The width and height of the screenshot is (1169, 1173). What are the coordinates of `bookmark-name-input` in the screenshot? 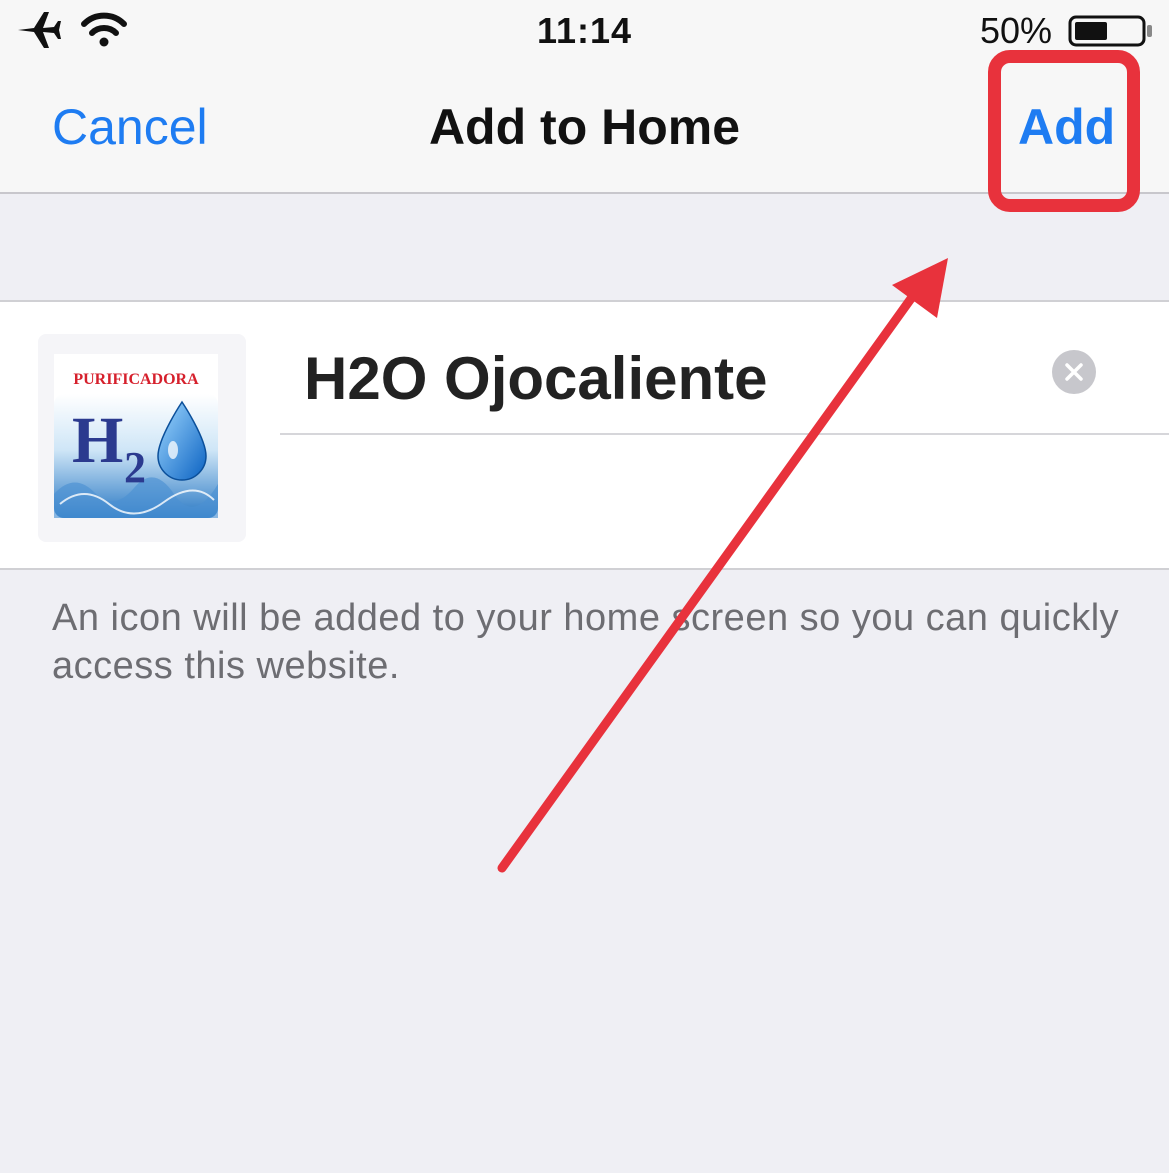 It's located at (660, 378).